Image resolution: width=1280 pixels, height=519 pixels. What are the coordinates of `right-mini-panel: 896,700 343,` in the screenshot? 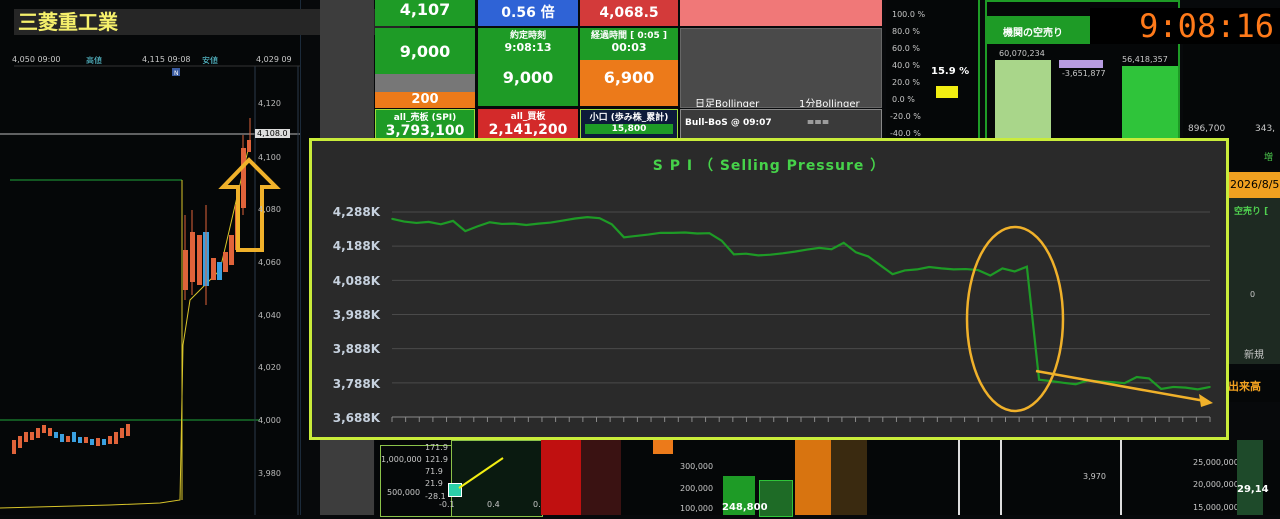 It's located at (1231, 92).